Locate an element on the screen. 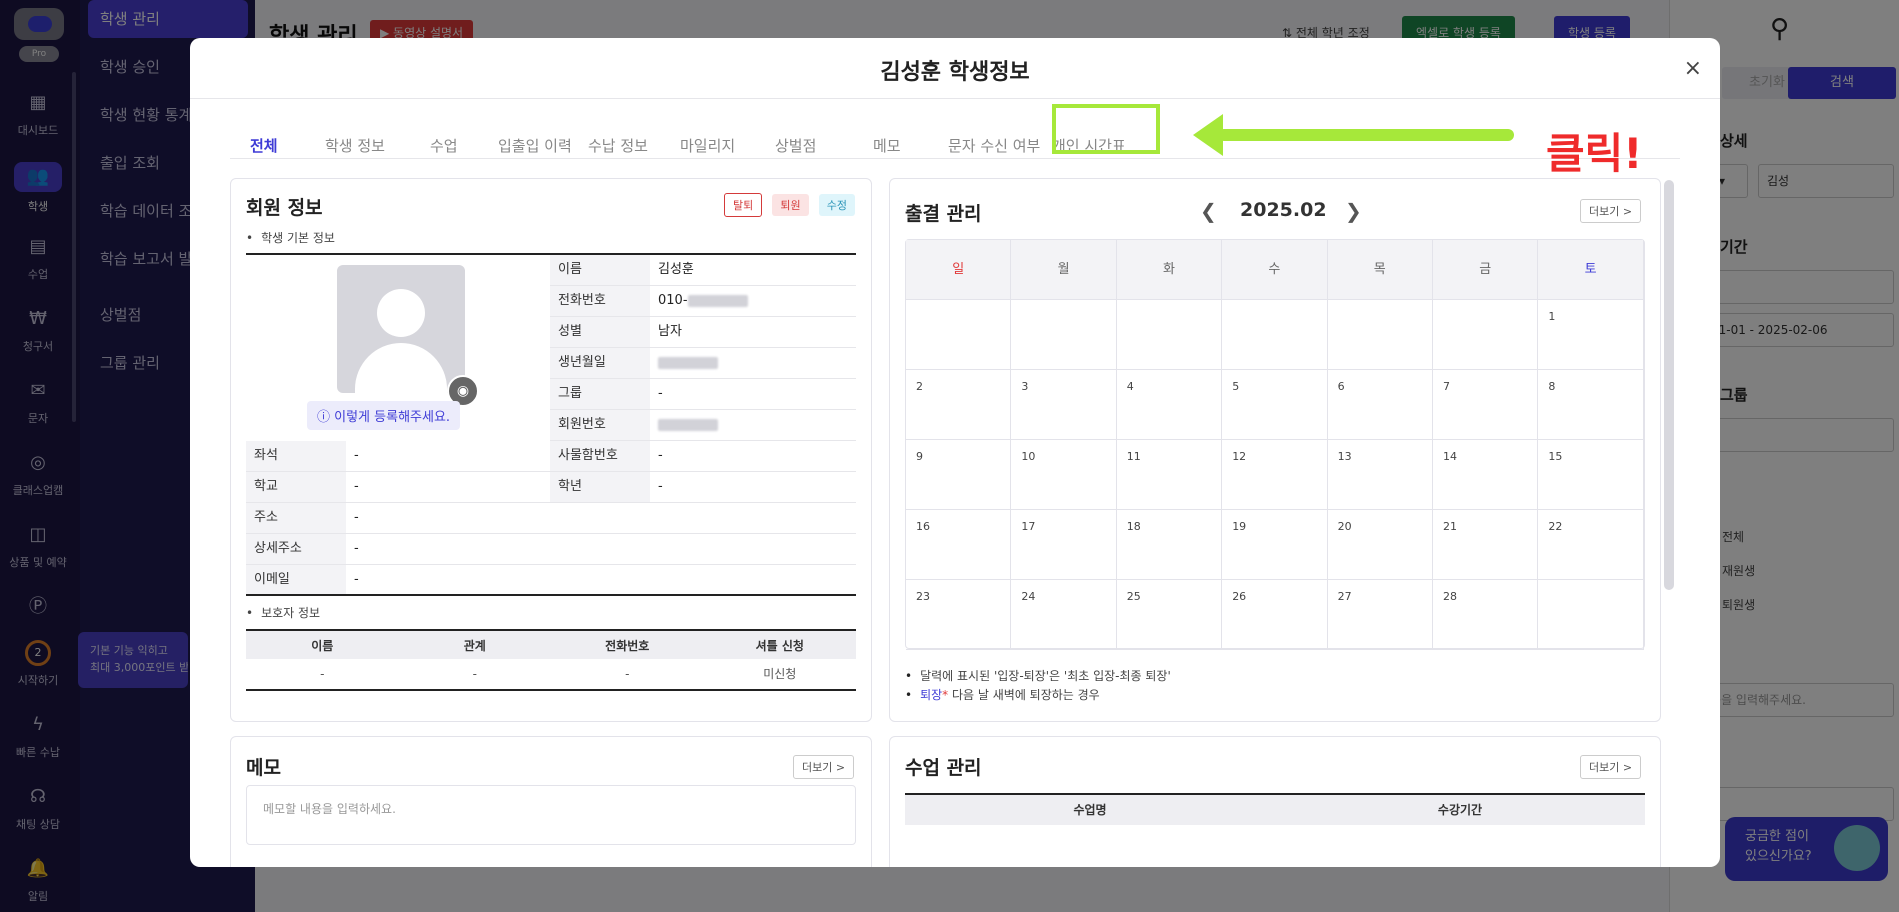 The image size is (1899, 912). calendar-day: 14 is located at coordinates (1486, 475).